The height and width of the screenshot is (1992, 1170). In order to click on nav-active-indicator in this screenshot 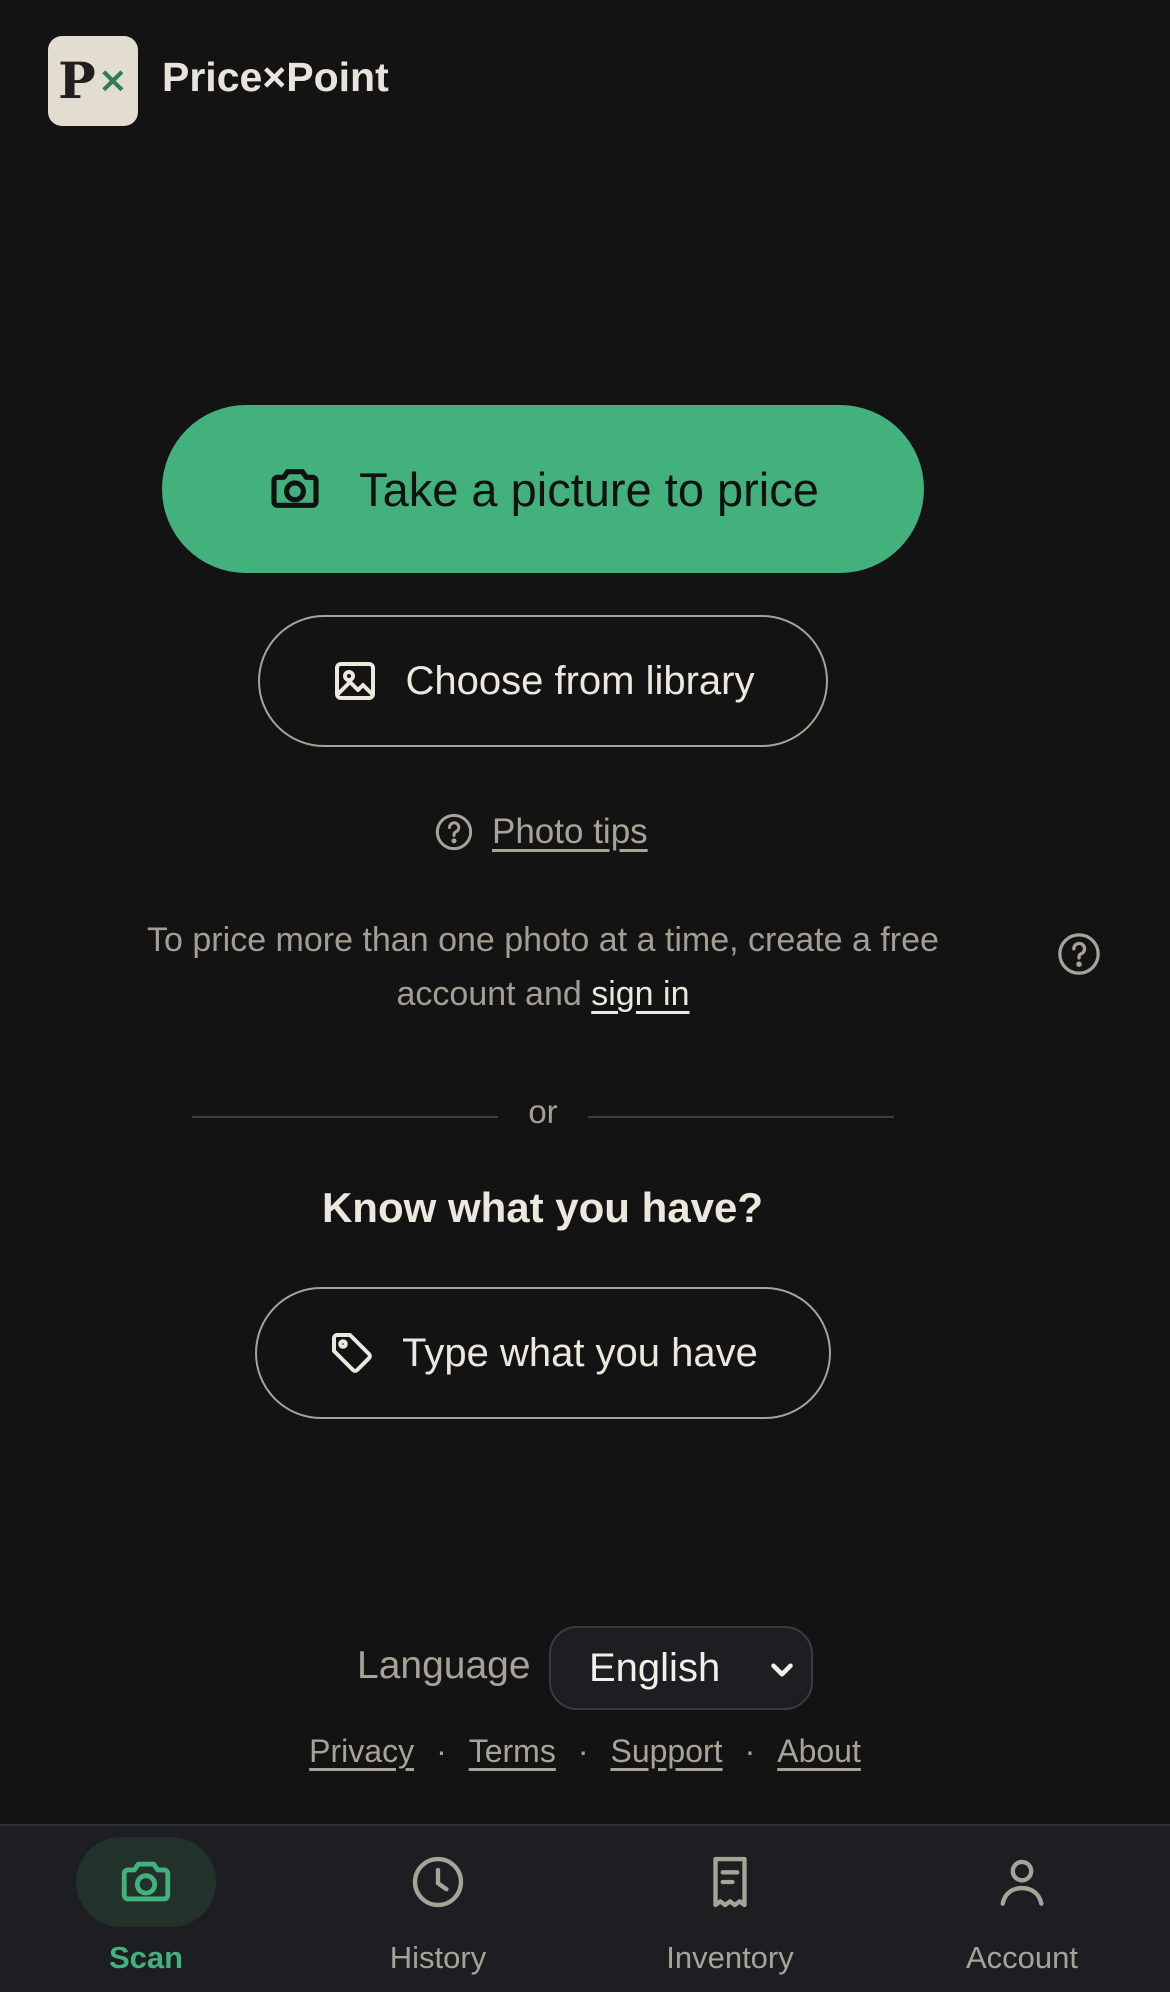, I will do `click(146, 1882)`.